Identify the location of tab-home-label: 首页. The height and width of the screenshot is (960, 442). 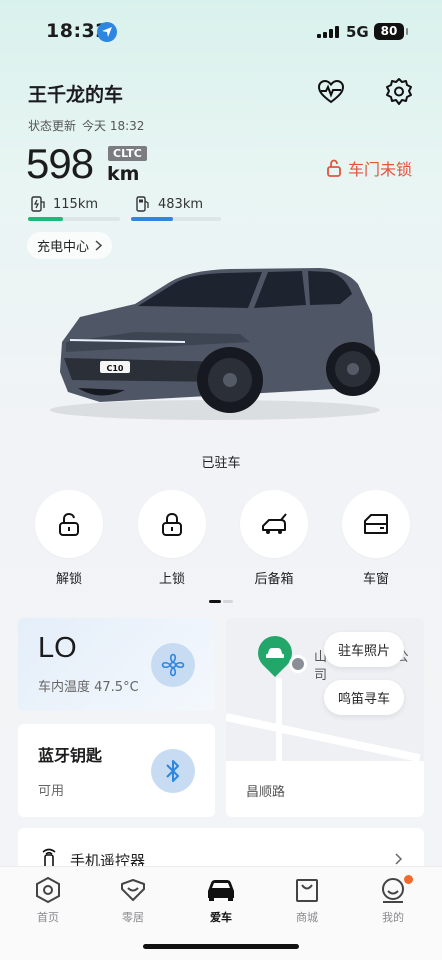
(48, 917).